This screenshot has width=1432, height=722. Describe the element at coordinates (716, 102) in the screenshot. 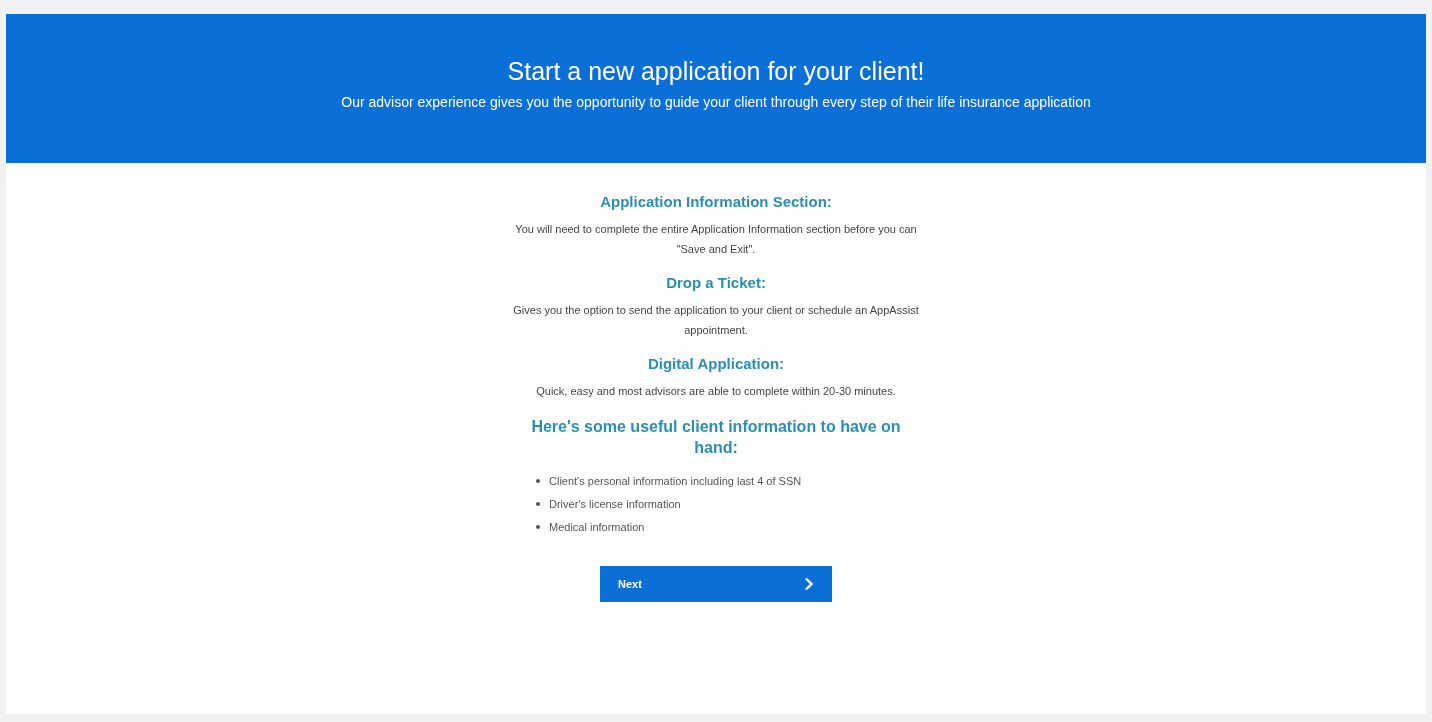

I see `banner-subtitle: Our advisor experience gives you the opportunity to guide your client through every step of their life insurance application` at that location.